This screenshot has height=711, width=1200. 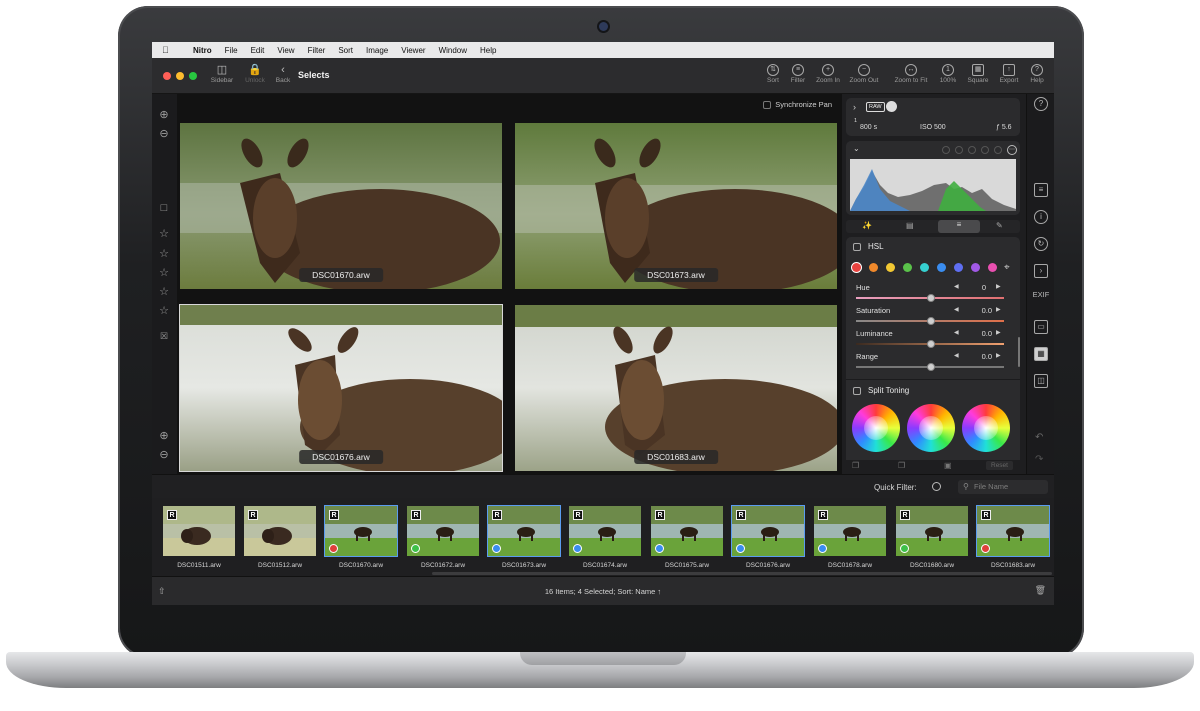 What do you see at coordinates (867, 225) in the screenshot?
I see `tab-presets: ✨` at bounding box center [867, 225].